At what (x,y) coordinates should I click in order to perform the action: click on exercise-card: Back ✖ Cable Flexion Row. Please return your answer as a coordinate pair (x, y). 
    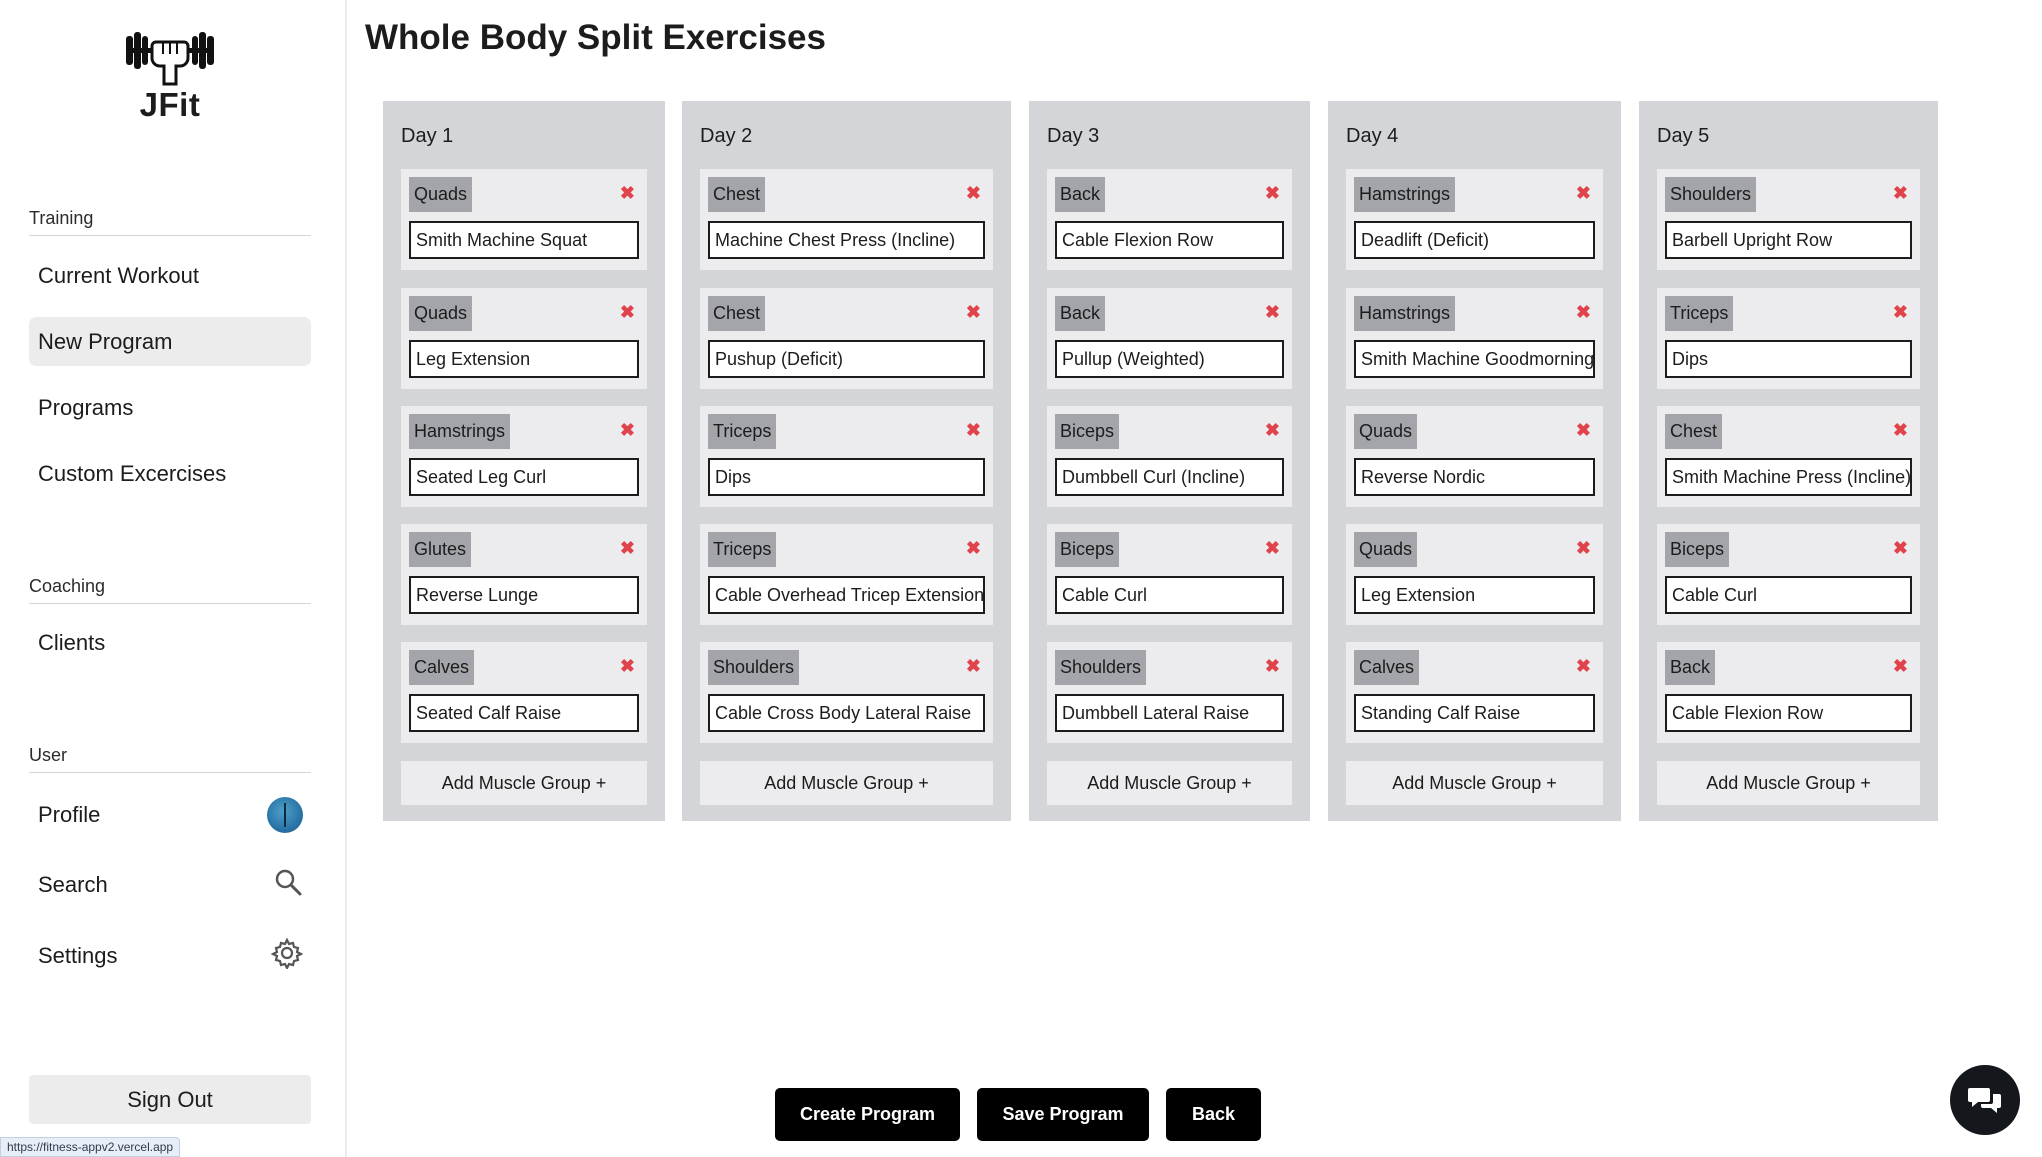
    Looking at the image, I should click on (1788, 692).